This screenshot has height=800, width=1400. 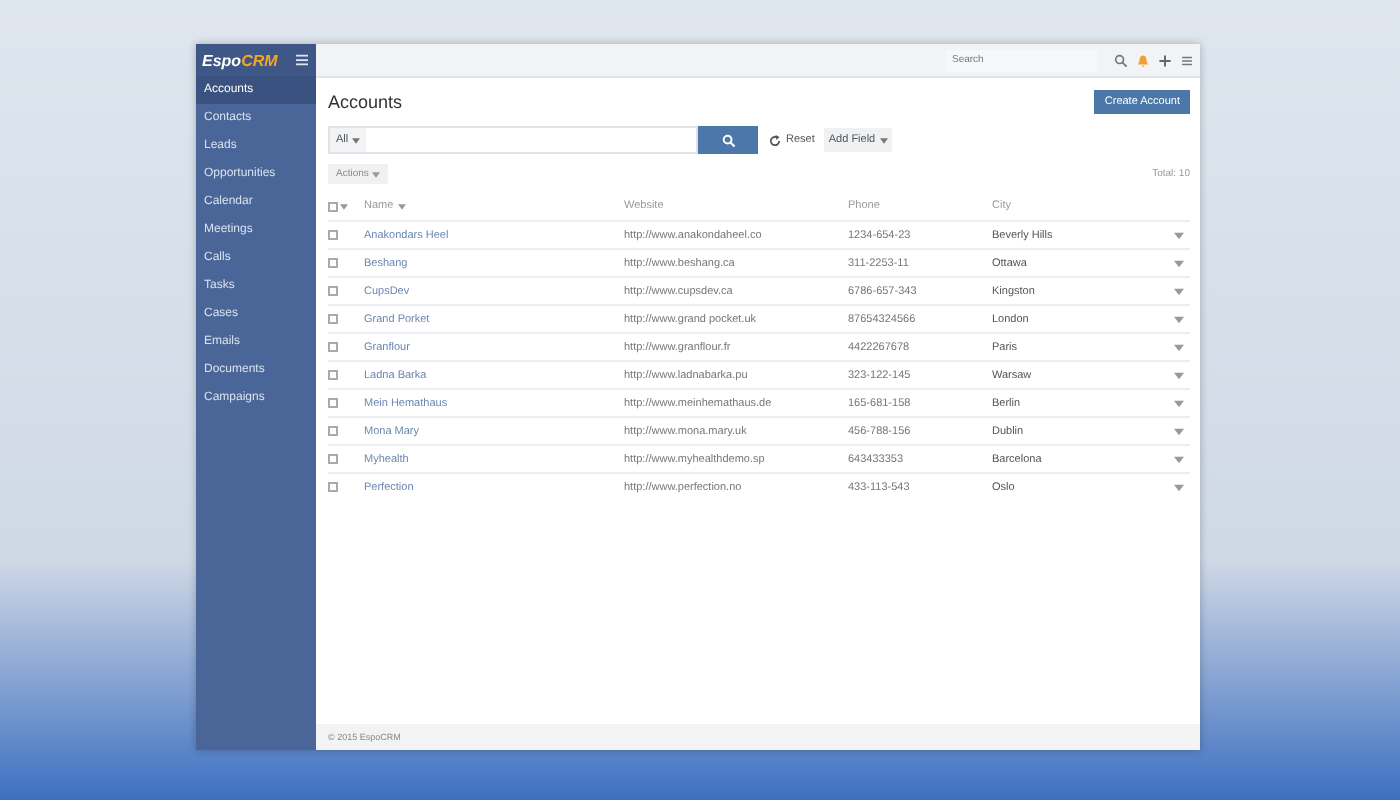 I want to click on search-button, so click(x=728, y=140).